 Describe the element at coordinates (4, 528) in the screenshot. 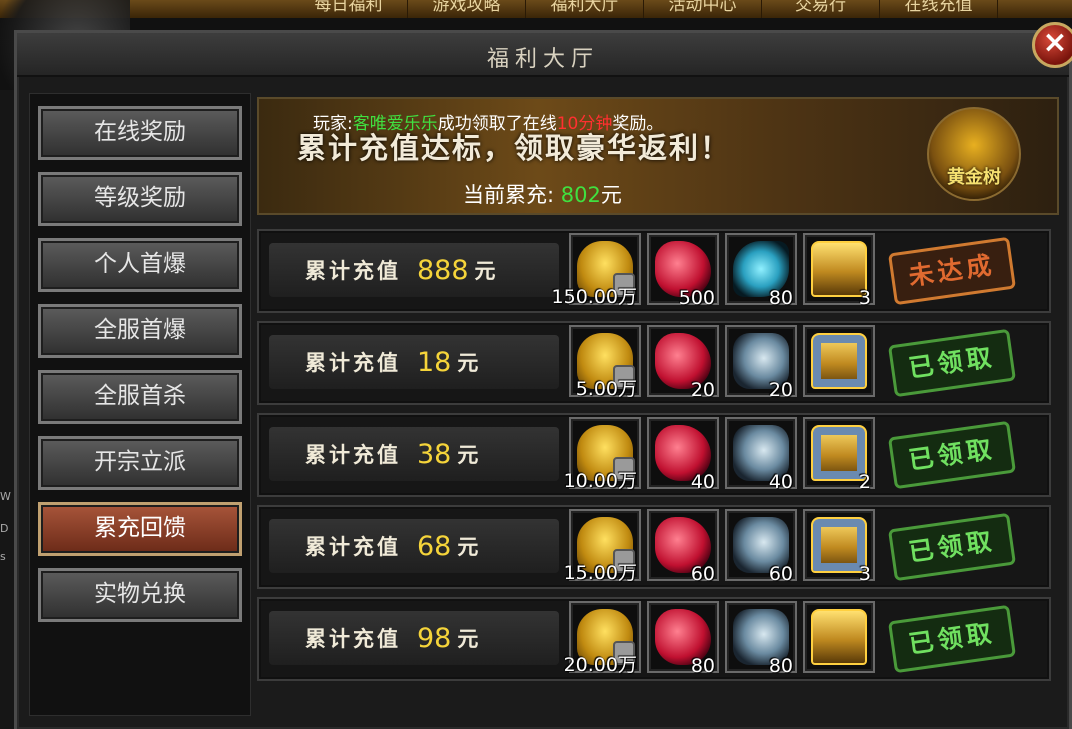

I see `edge-letter: D` at that location.